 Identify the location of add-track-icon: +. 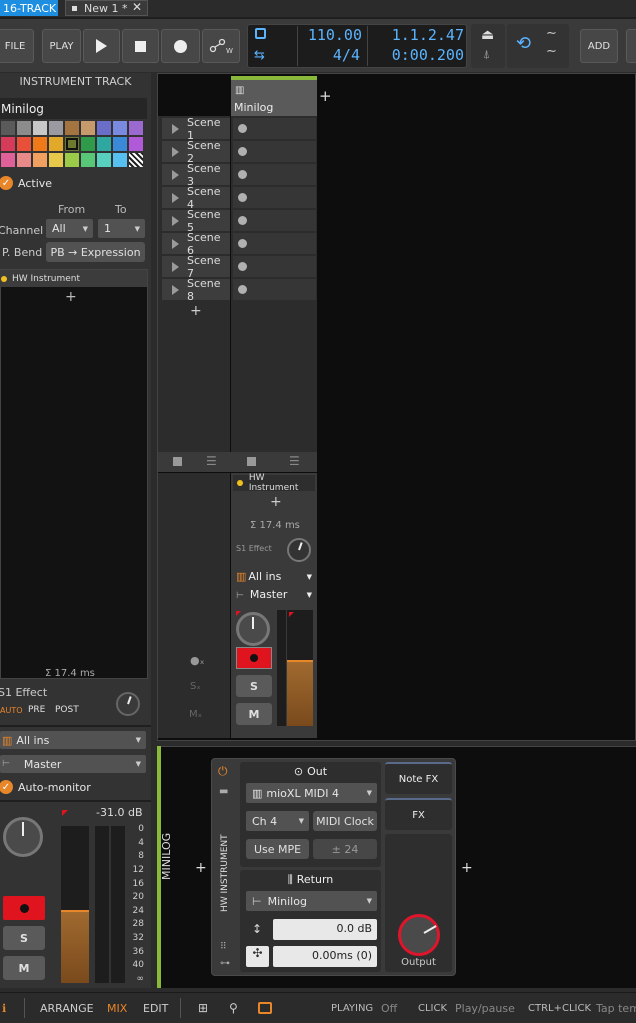
(325, 96).